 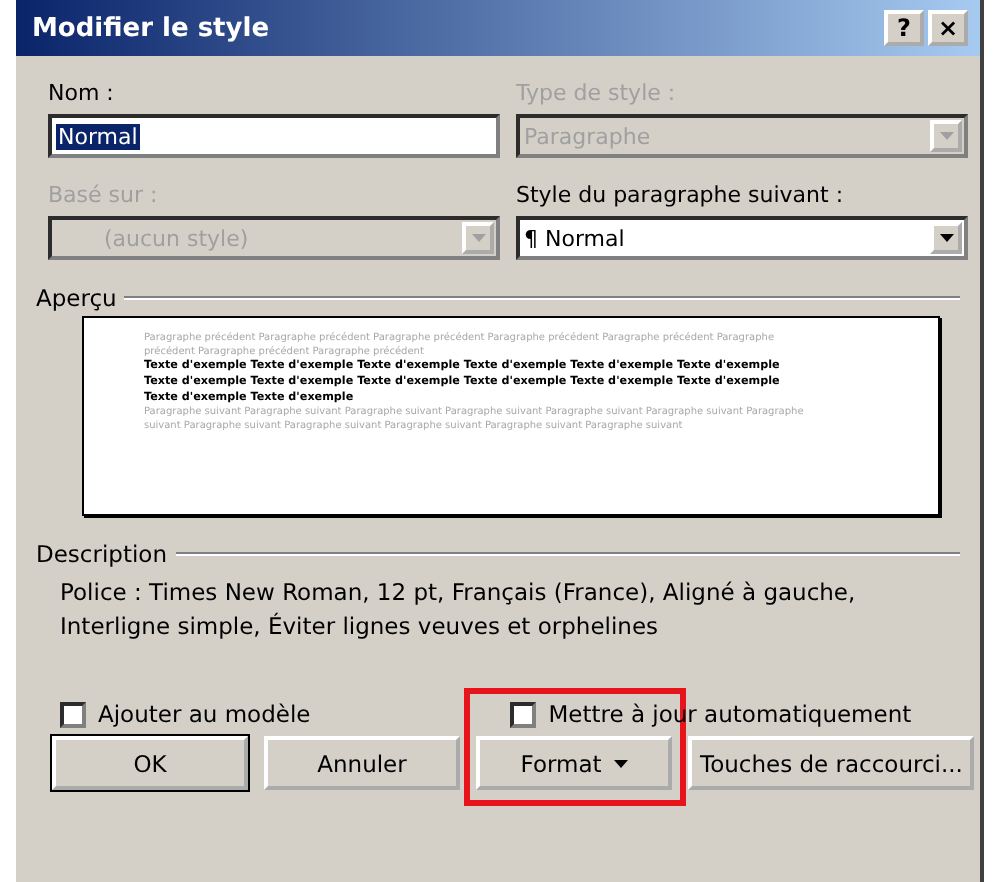 I want to click on window-title: Modifier le style, so click(x=151, y=28).